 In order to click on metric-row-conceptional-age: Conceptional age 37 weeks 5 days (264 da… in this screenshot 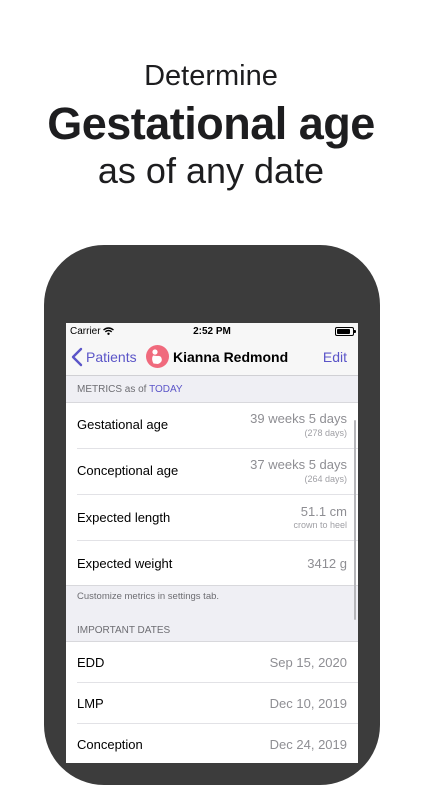, I will do `click(212, 472)`.